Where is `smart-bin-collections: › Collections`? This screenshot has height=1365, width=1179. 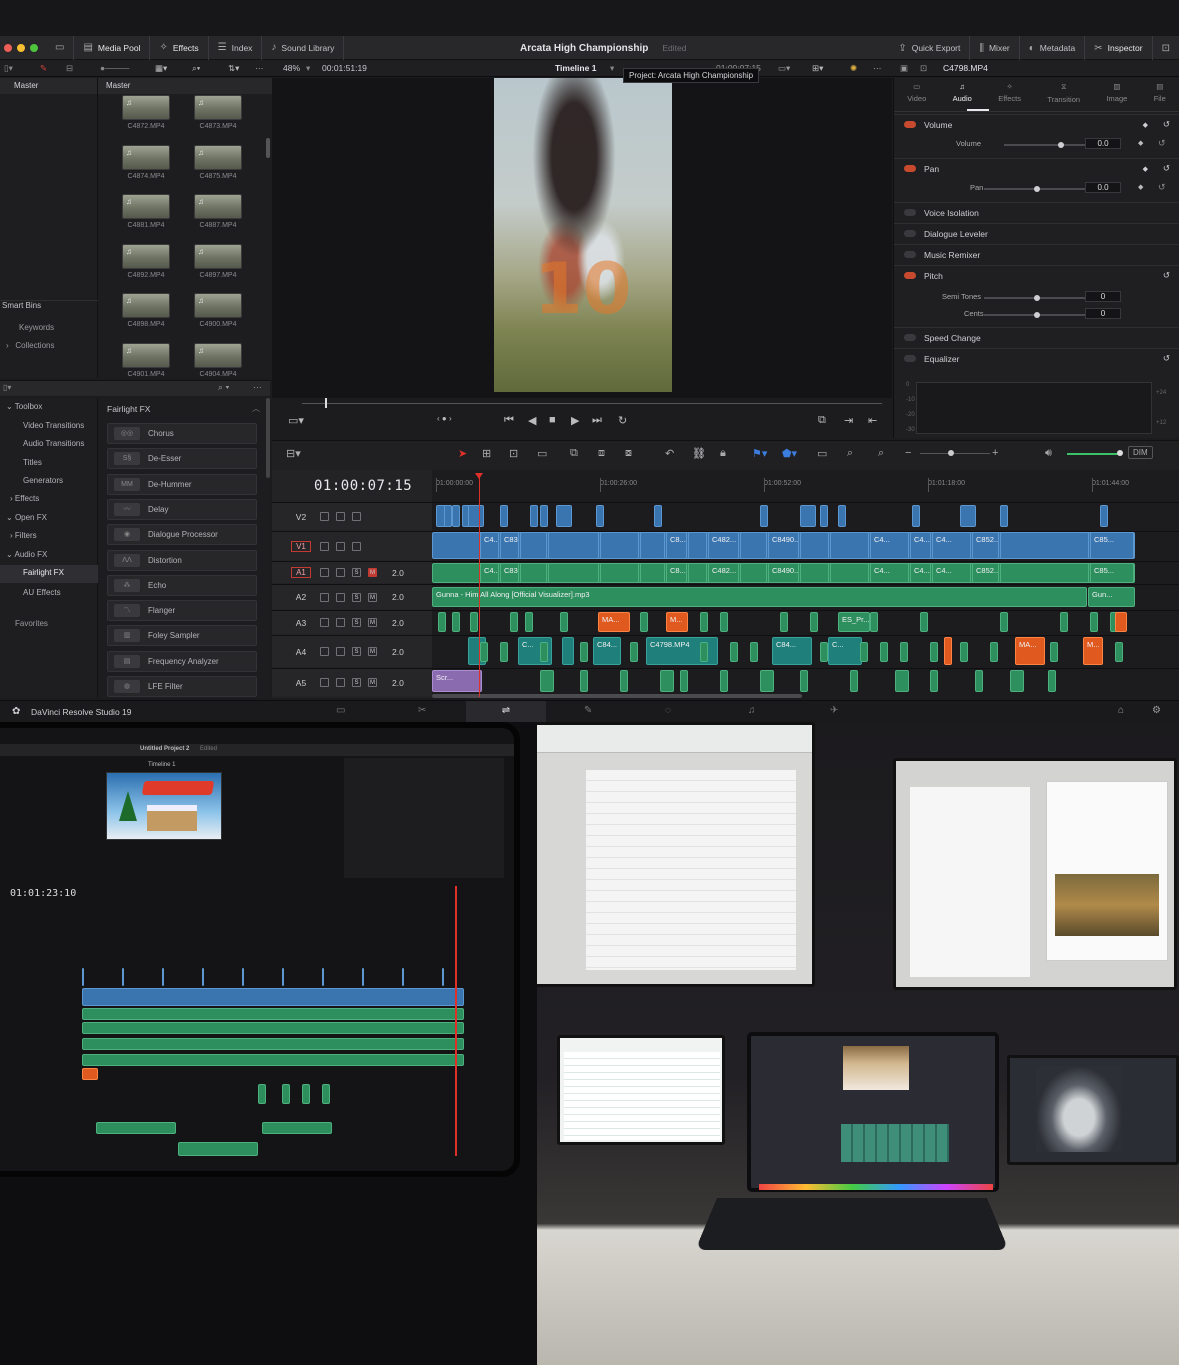
smart-bin-collections: › Collections is located at coordinates (30, 345).